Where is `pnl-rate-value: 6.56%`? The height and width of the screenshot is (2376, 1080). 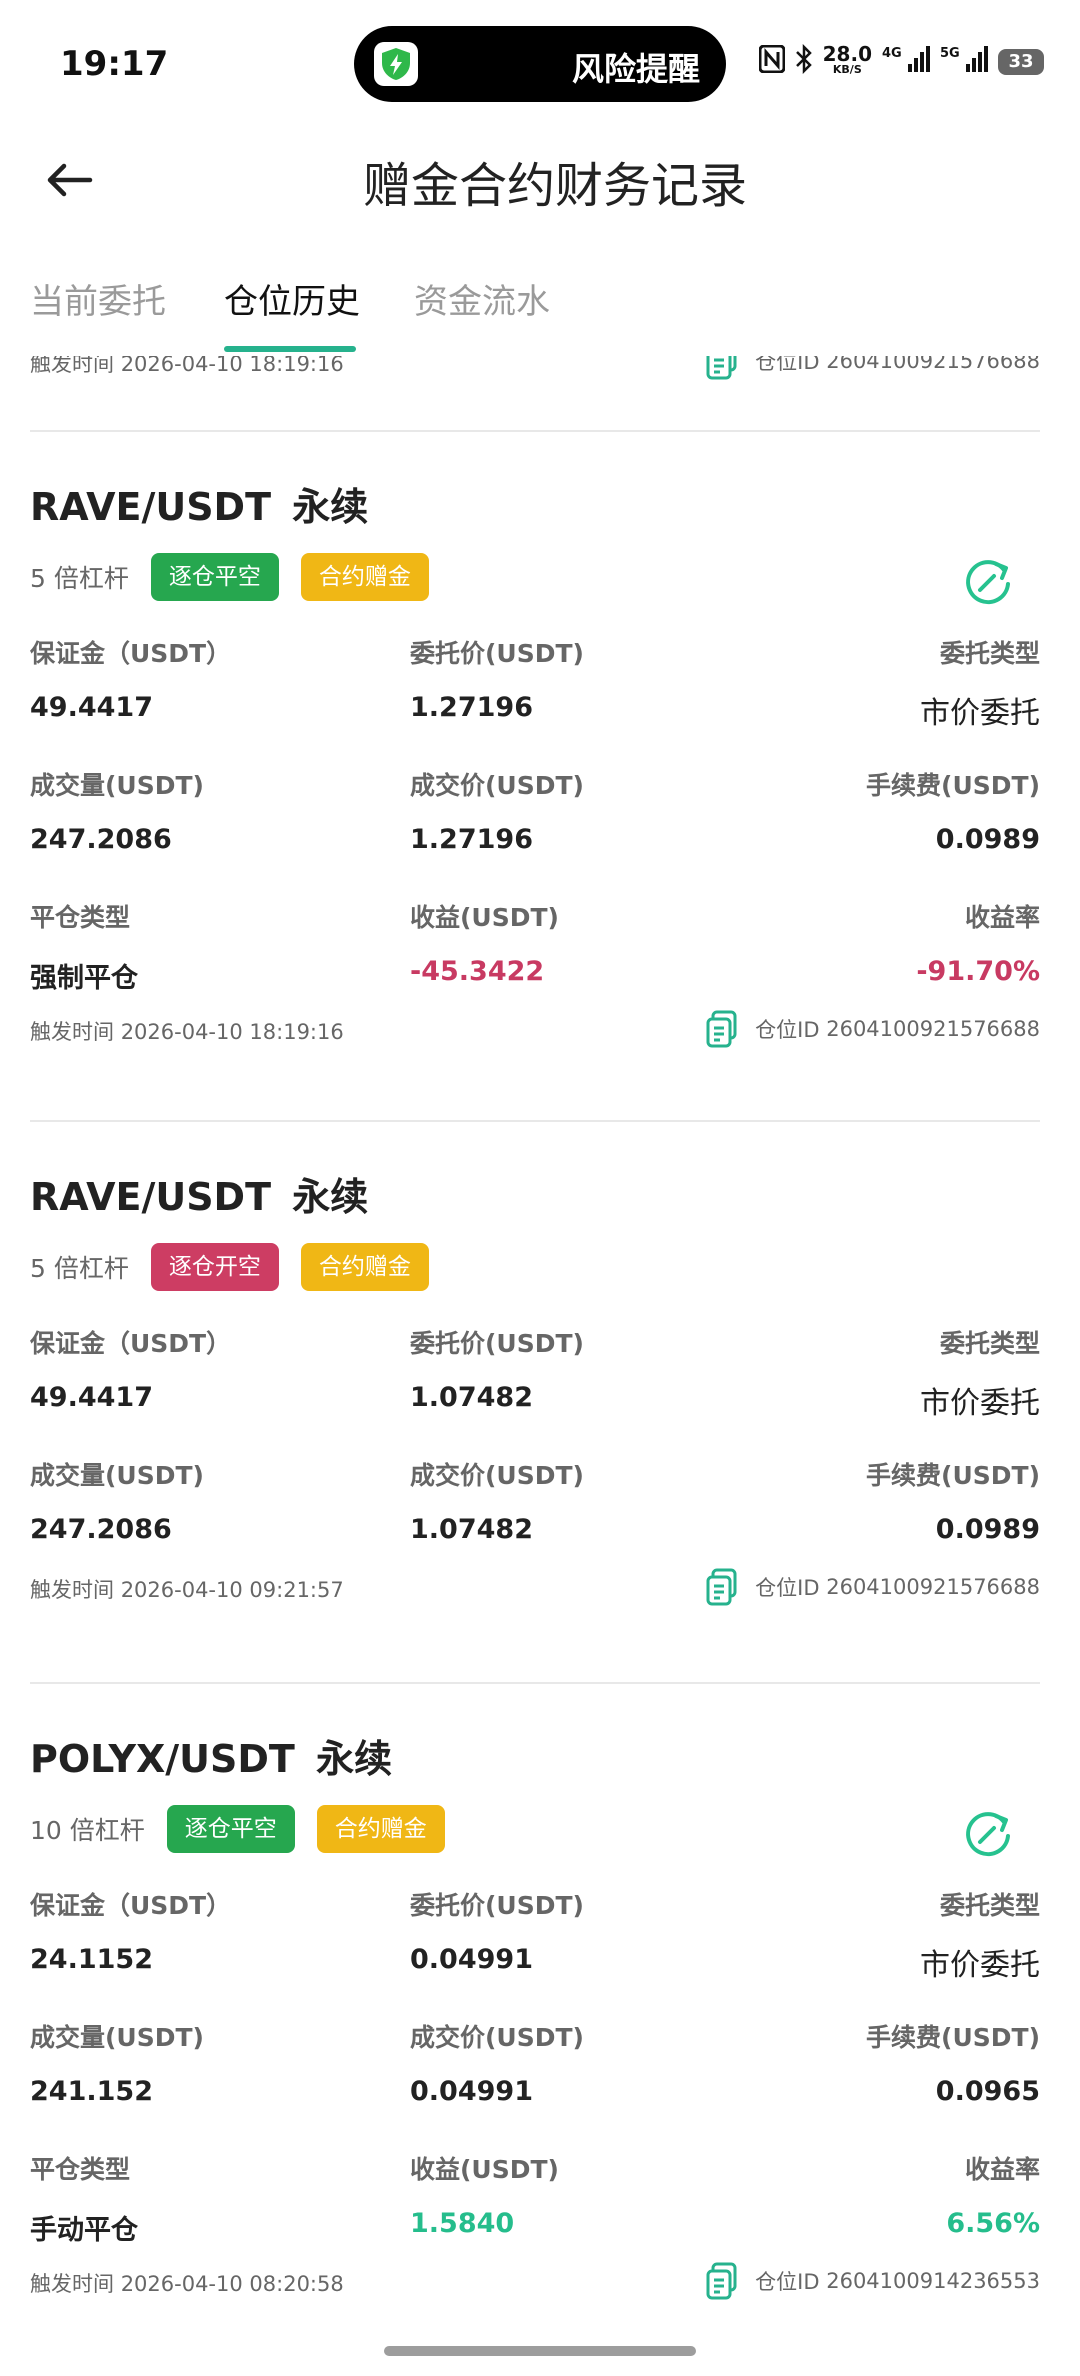 pnl-rate-value: 6.56% is located at coordinates (993, 2223).